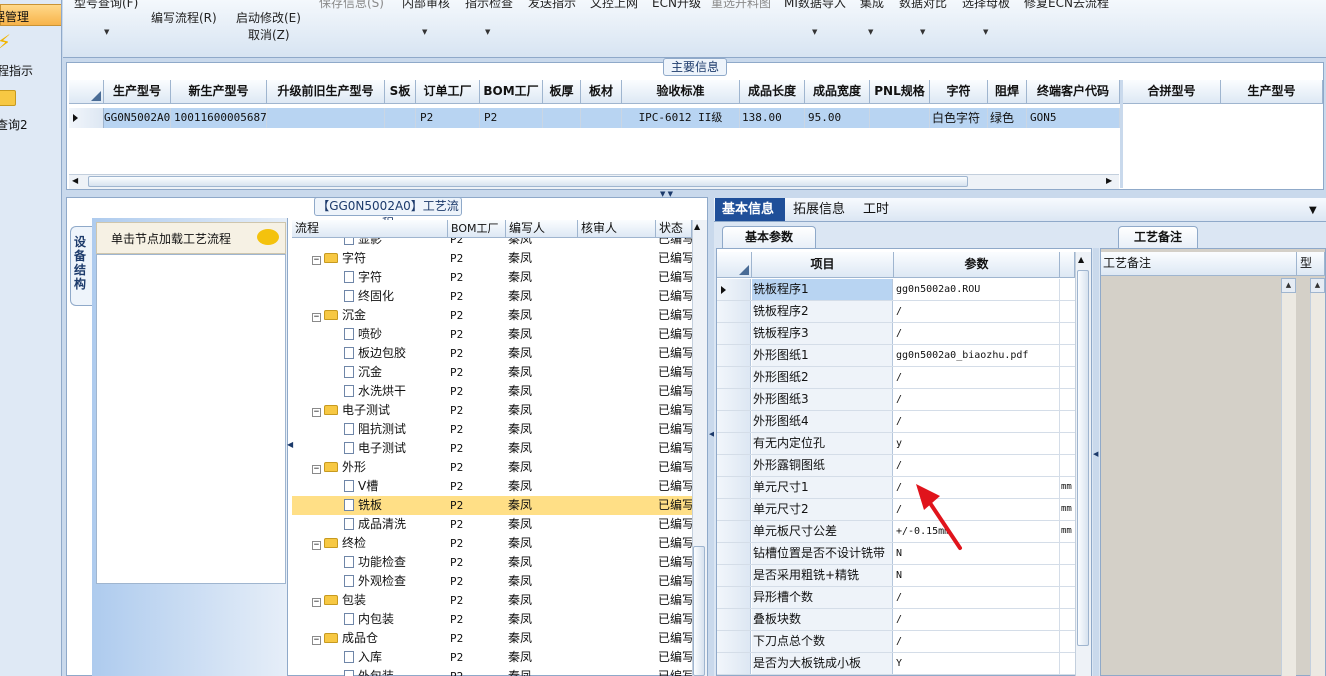 This screenshot has width=1326, height=676. Describe the element at coordinates (492, 243) in the screenshot. I see `tree-row: 显影 P2 秦凤 已编写` at that location.